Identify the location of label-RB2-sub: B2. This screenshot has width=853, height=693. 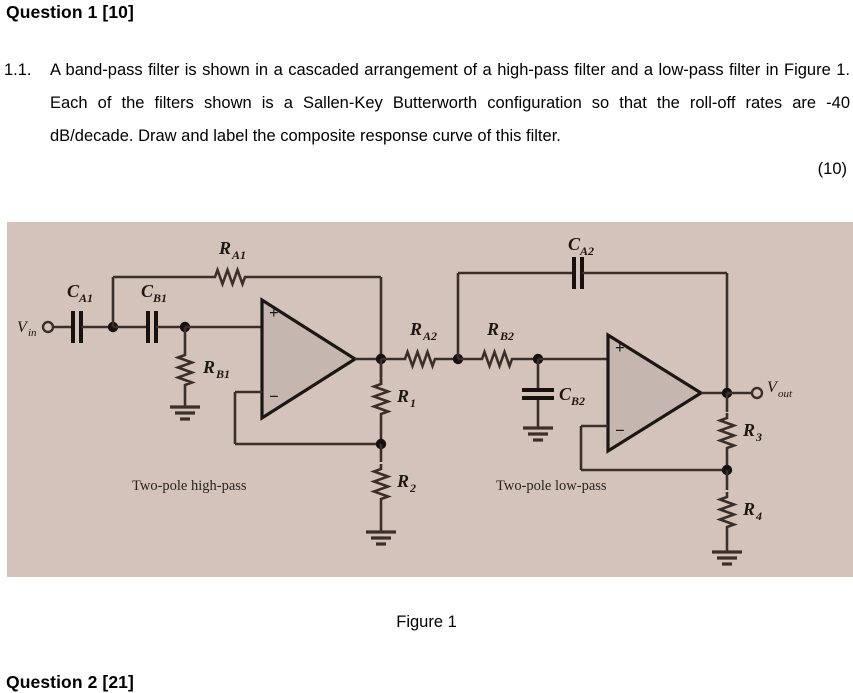
(506, 336).